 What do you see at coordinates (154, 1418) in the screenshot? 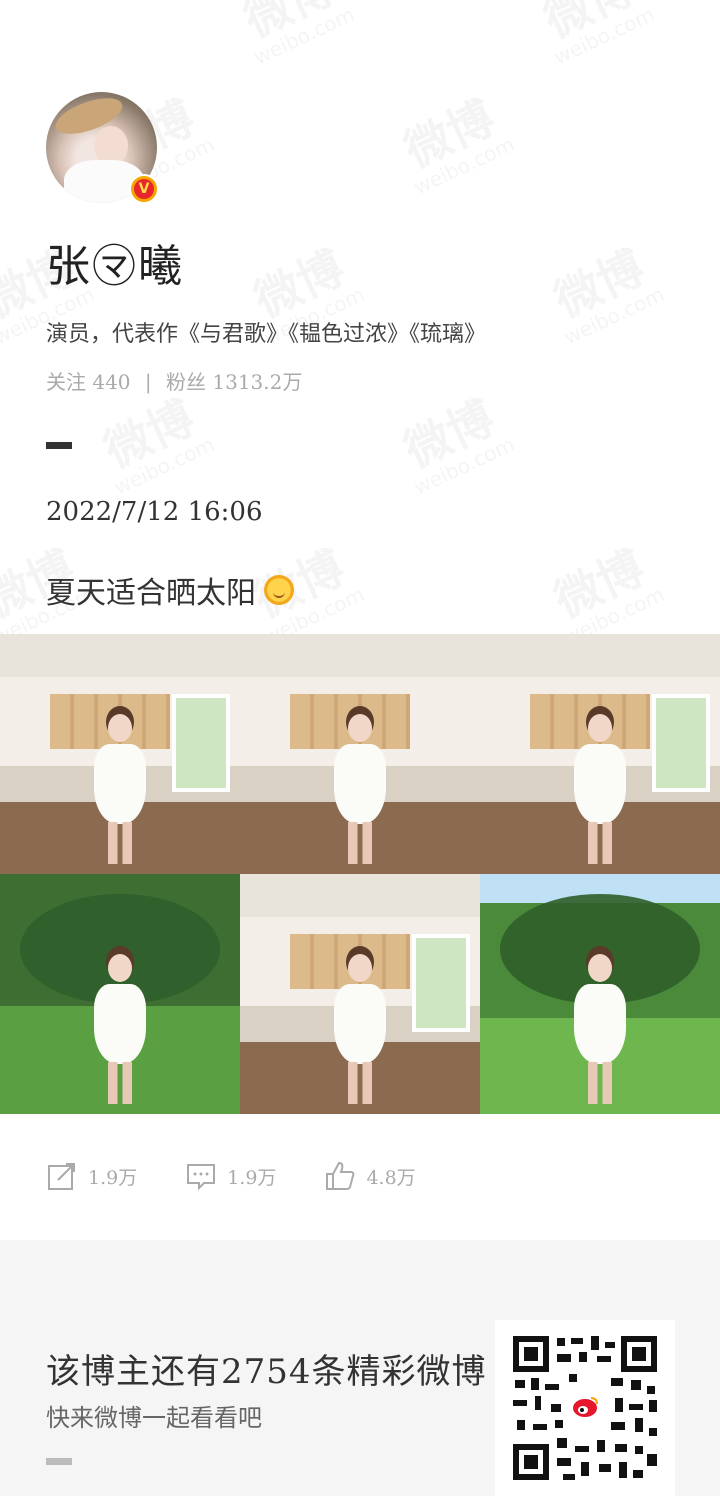
I see `footer-subtitle: 快来微博一起看看吧` at bounding box center [154, 1418].